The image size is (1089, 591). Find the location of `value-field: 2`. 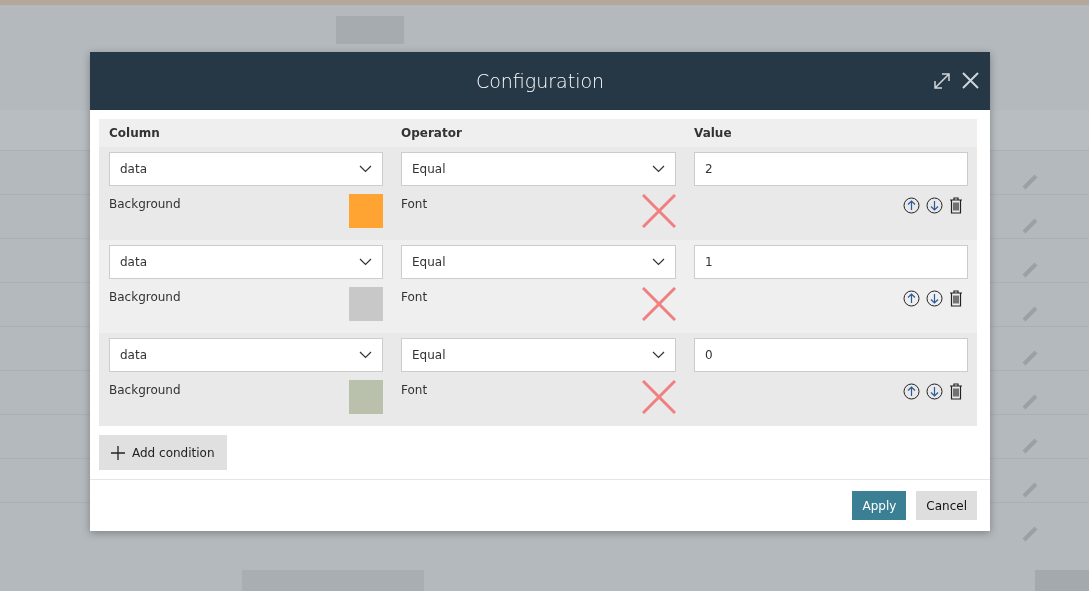

value-field: 2 is located at coordinates (831, 169).